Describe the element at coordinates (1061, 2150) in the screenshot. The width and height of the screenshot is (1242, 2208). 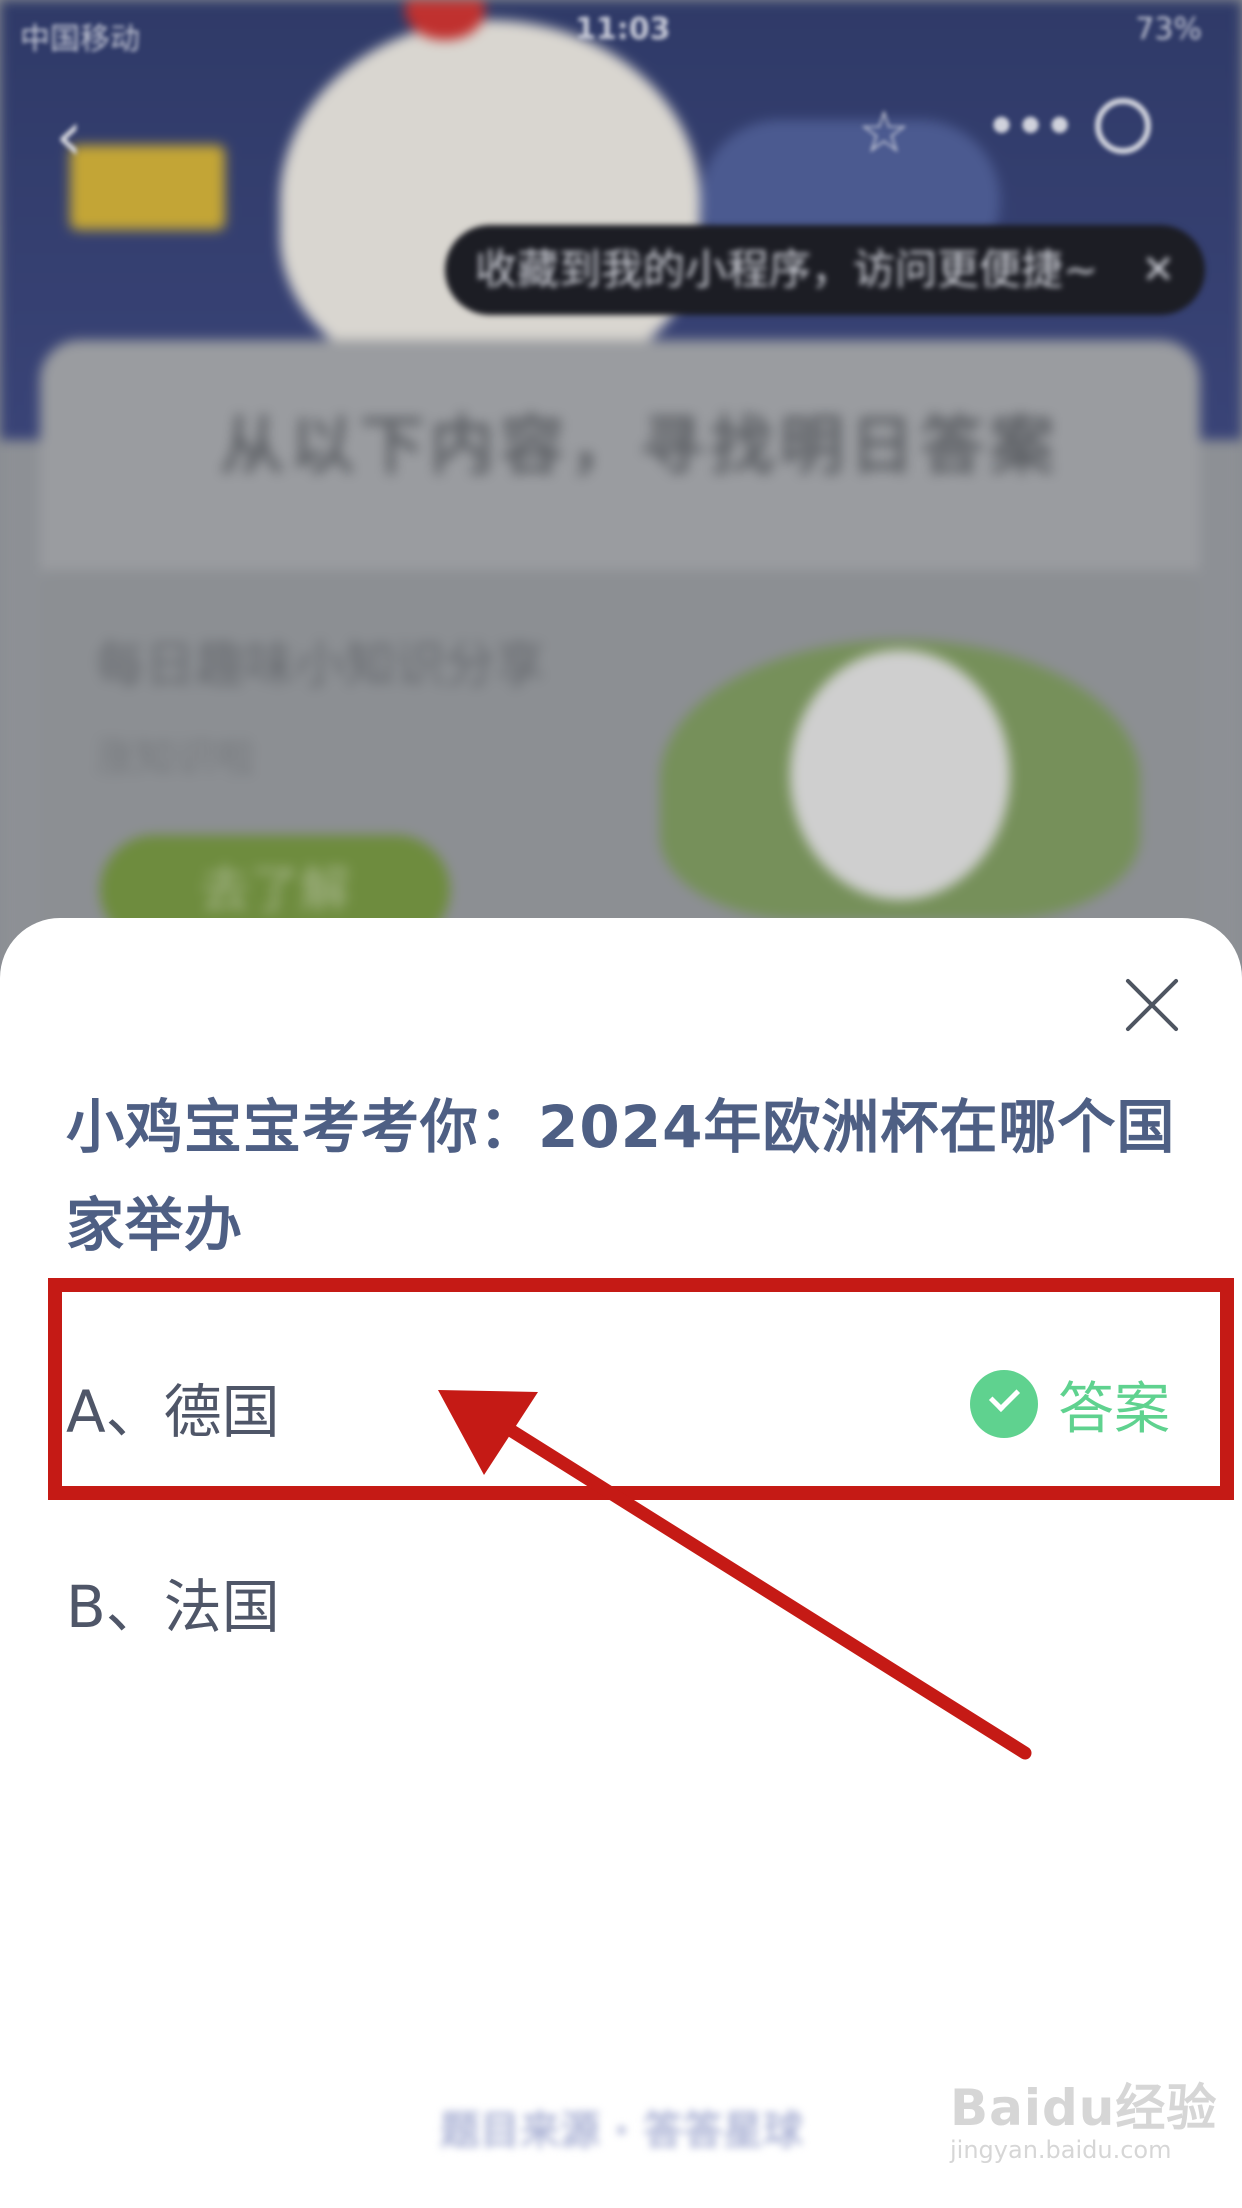
I see `watermark-url: jingyan.baidu.com` at that location.